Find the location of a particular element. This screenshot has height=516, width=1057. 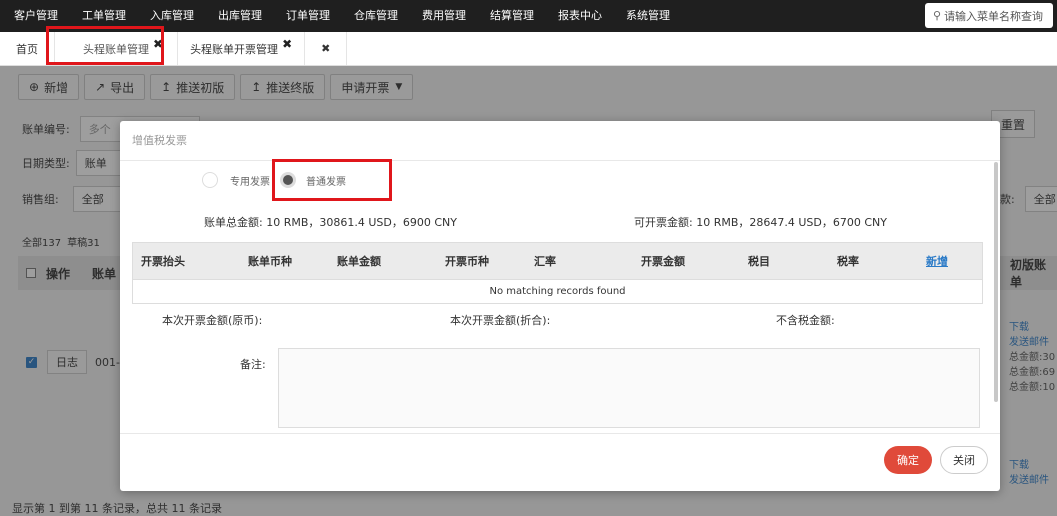

invoiceable-amount: 可开票金额: 10 RMB，28647.4 USD，6700 CNY is located at coordinates (760, 222).